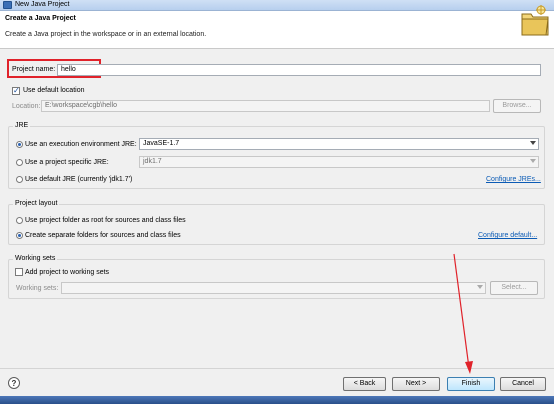  I want to click on jre-project-specific-label: Use a project specific JRE:, so click(67, 162).